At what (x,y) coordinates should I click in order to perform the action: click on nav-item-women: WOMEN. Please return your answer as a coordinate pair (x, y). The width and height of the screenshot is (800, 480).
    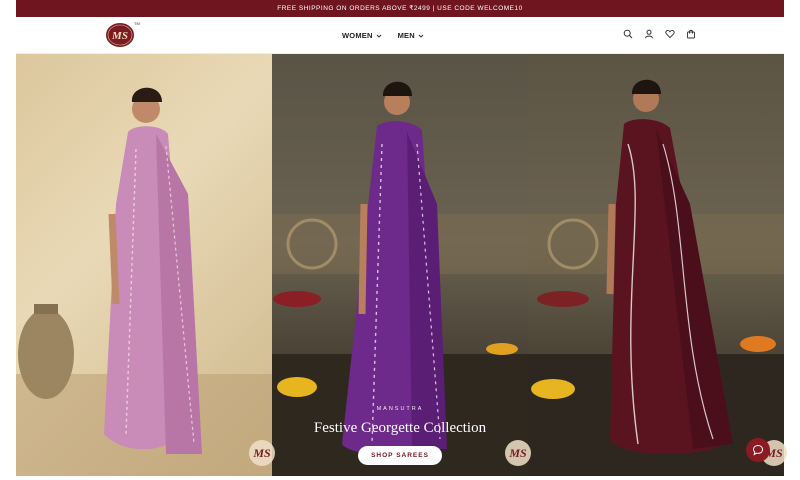
    Looking at the image, I should click on (362, 35).